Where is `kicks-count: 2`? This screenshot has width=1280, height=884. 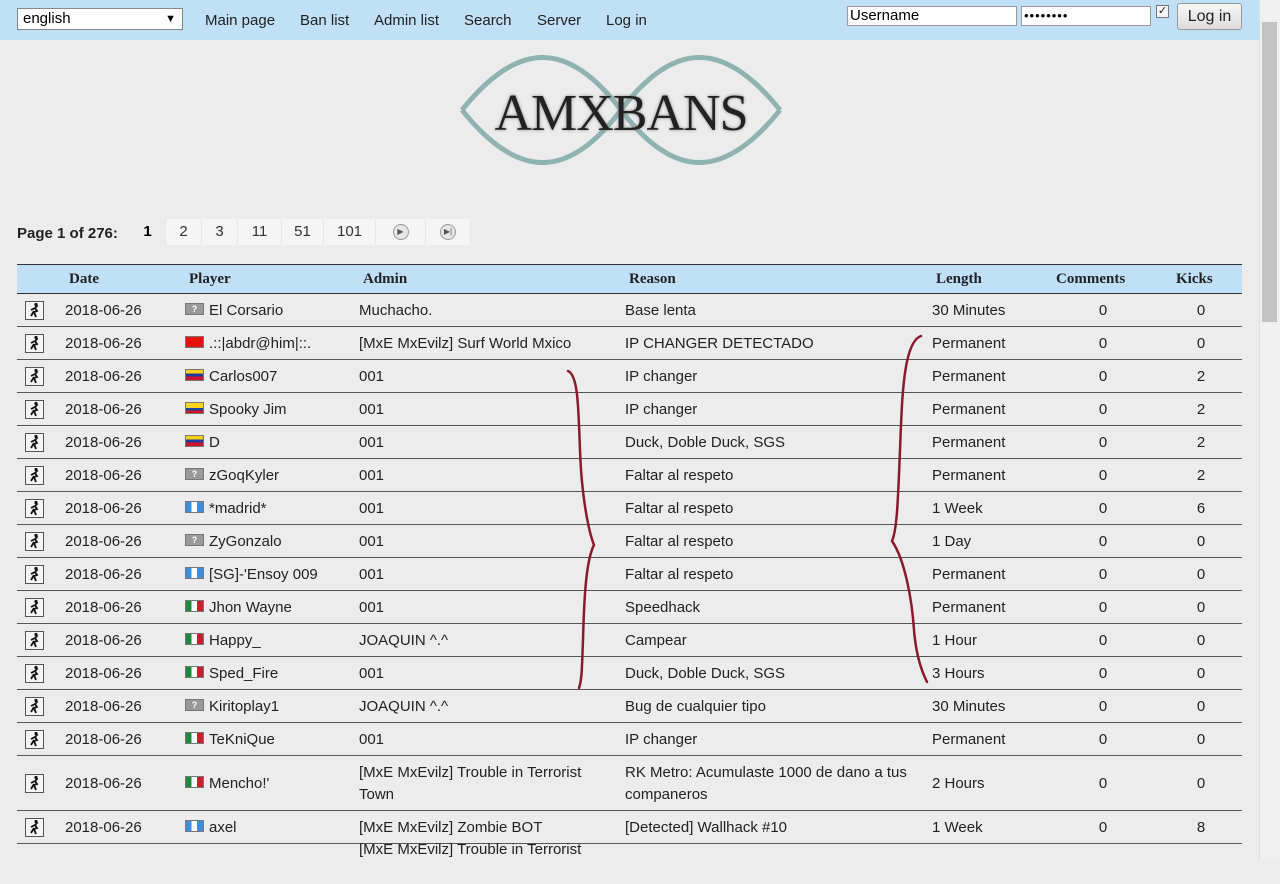
kicks-count: 2 is located at coordinates (1201, 376).